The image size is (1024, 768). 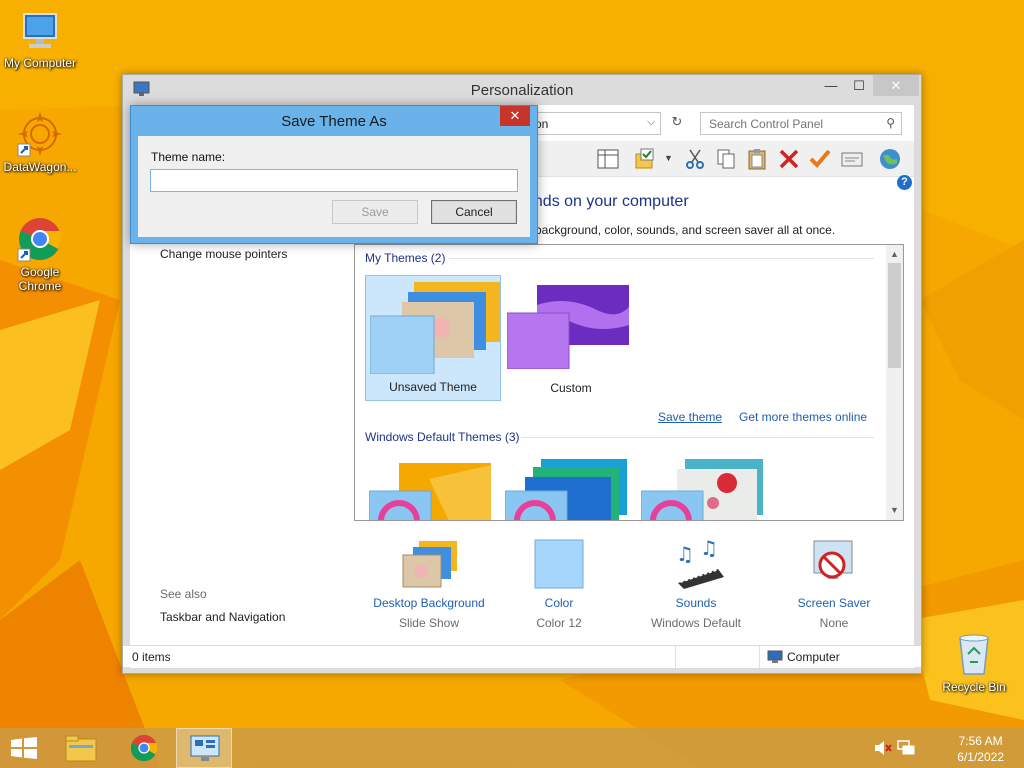 What do you see at coordinates (700, 562) in the screenshot?
I see `sounds-icon: ♫ ♫` at bounding box center [700, 562].